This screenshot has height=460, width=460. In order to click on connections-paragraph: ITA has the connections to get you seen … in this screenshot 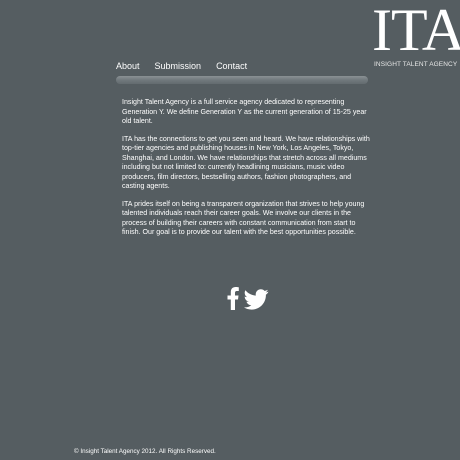, I will do `click(246, 162)`.